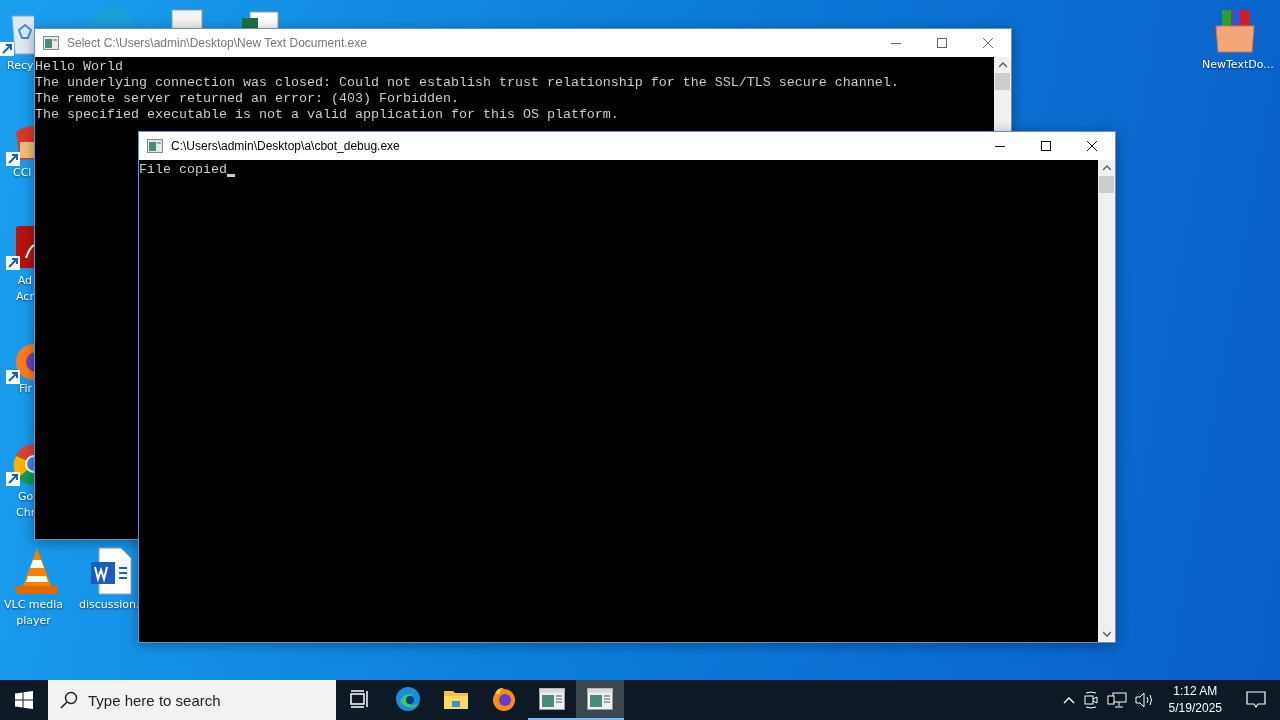 Image resolution: width=1280 pixels, height=720 pixels. What do you see at coordinates (1106, 634) in the screenshot?
I see `scroll-down-icon` at bounding box center [1106, 634].